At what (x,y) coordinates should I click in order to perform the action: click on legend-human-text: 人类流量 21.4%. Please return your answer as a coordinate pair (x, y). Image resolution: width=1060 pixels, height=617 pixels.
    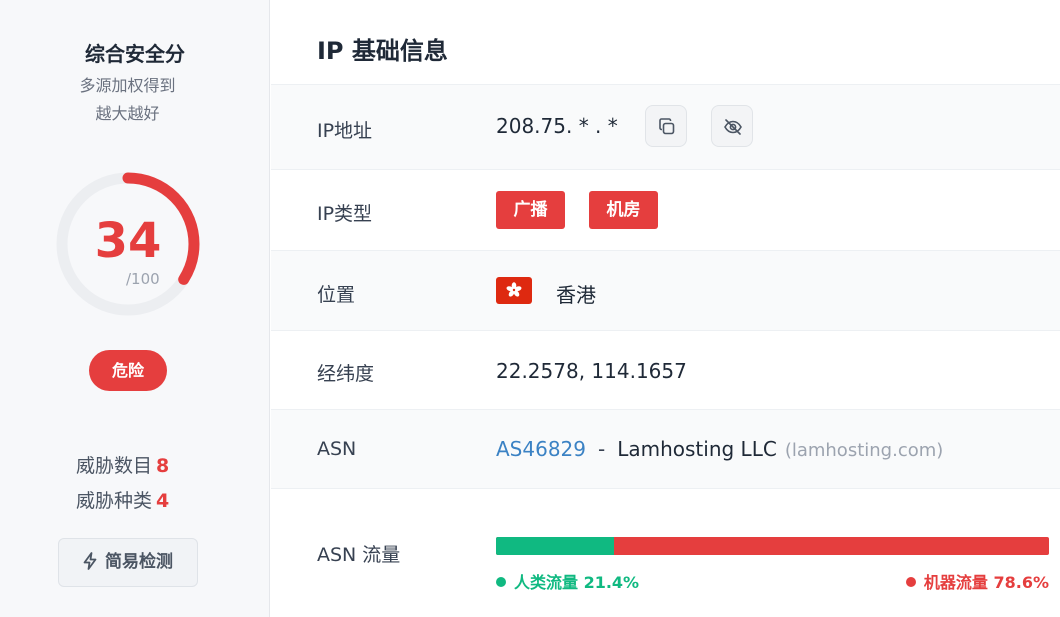
    Looking at the image, I should click on (577, 582).